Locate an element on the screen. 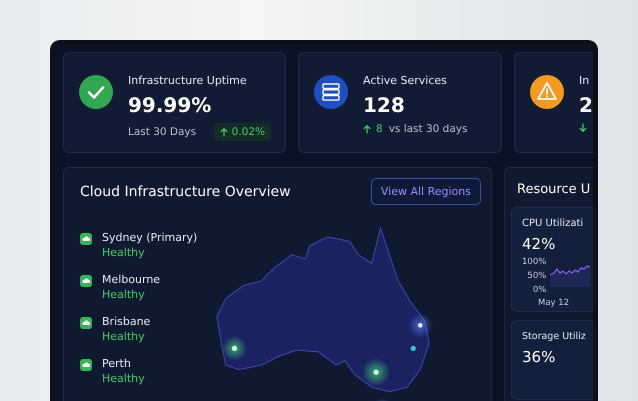  axis-label: 0% is located at coordinates (539, 290).